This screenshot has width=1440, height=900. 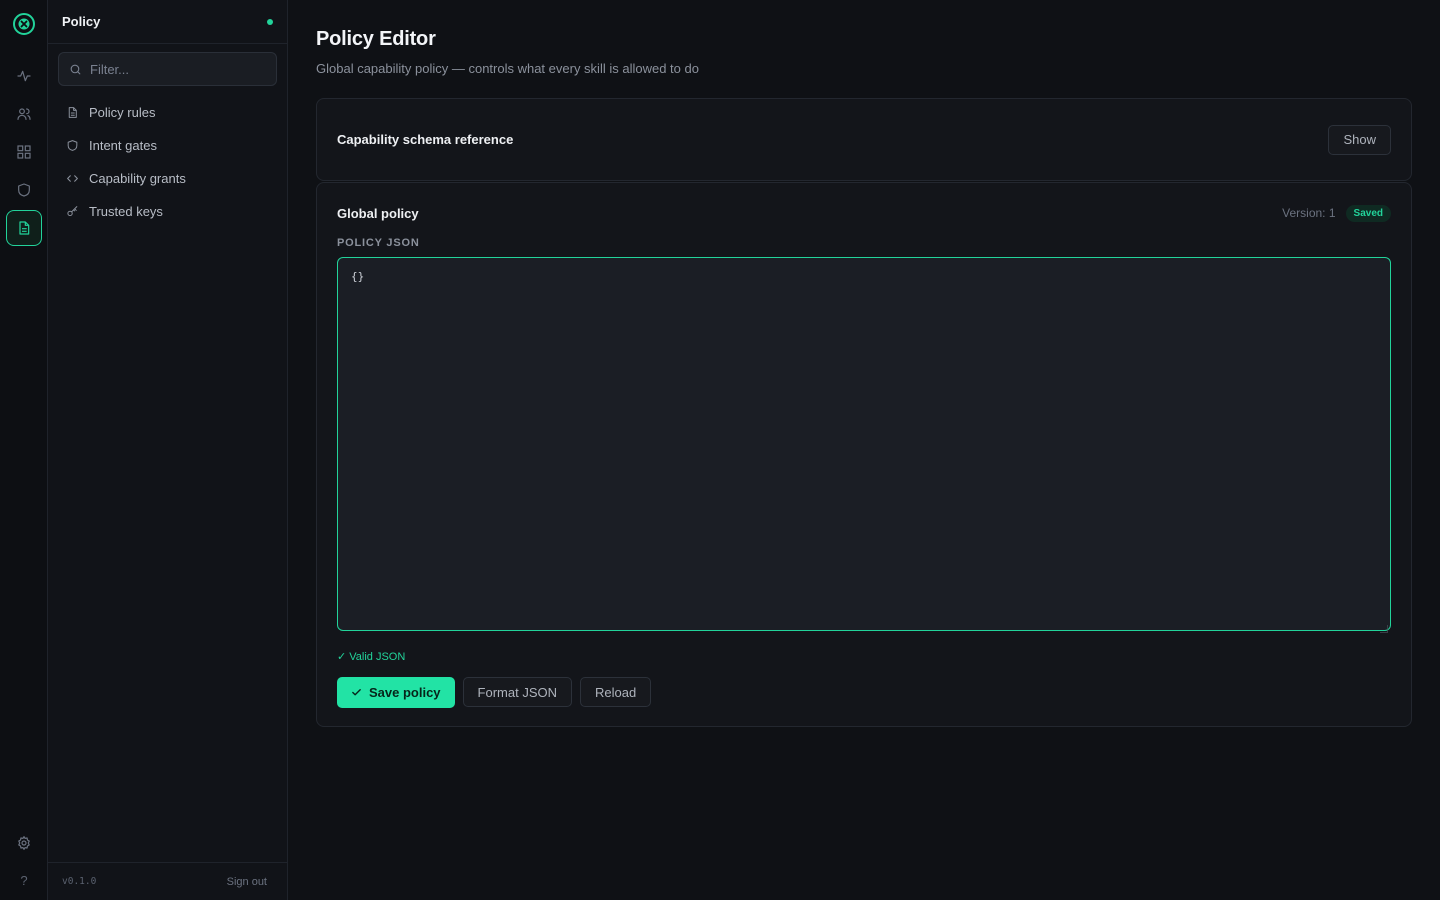 I want to click on policy-version: Version: 1, so click(x=1309, y=213).